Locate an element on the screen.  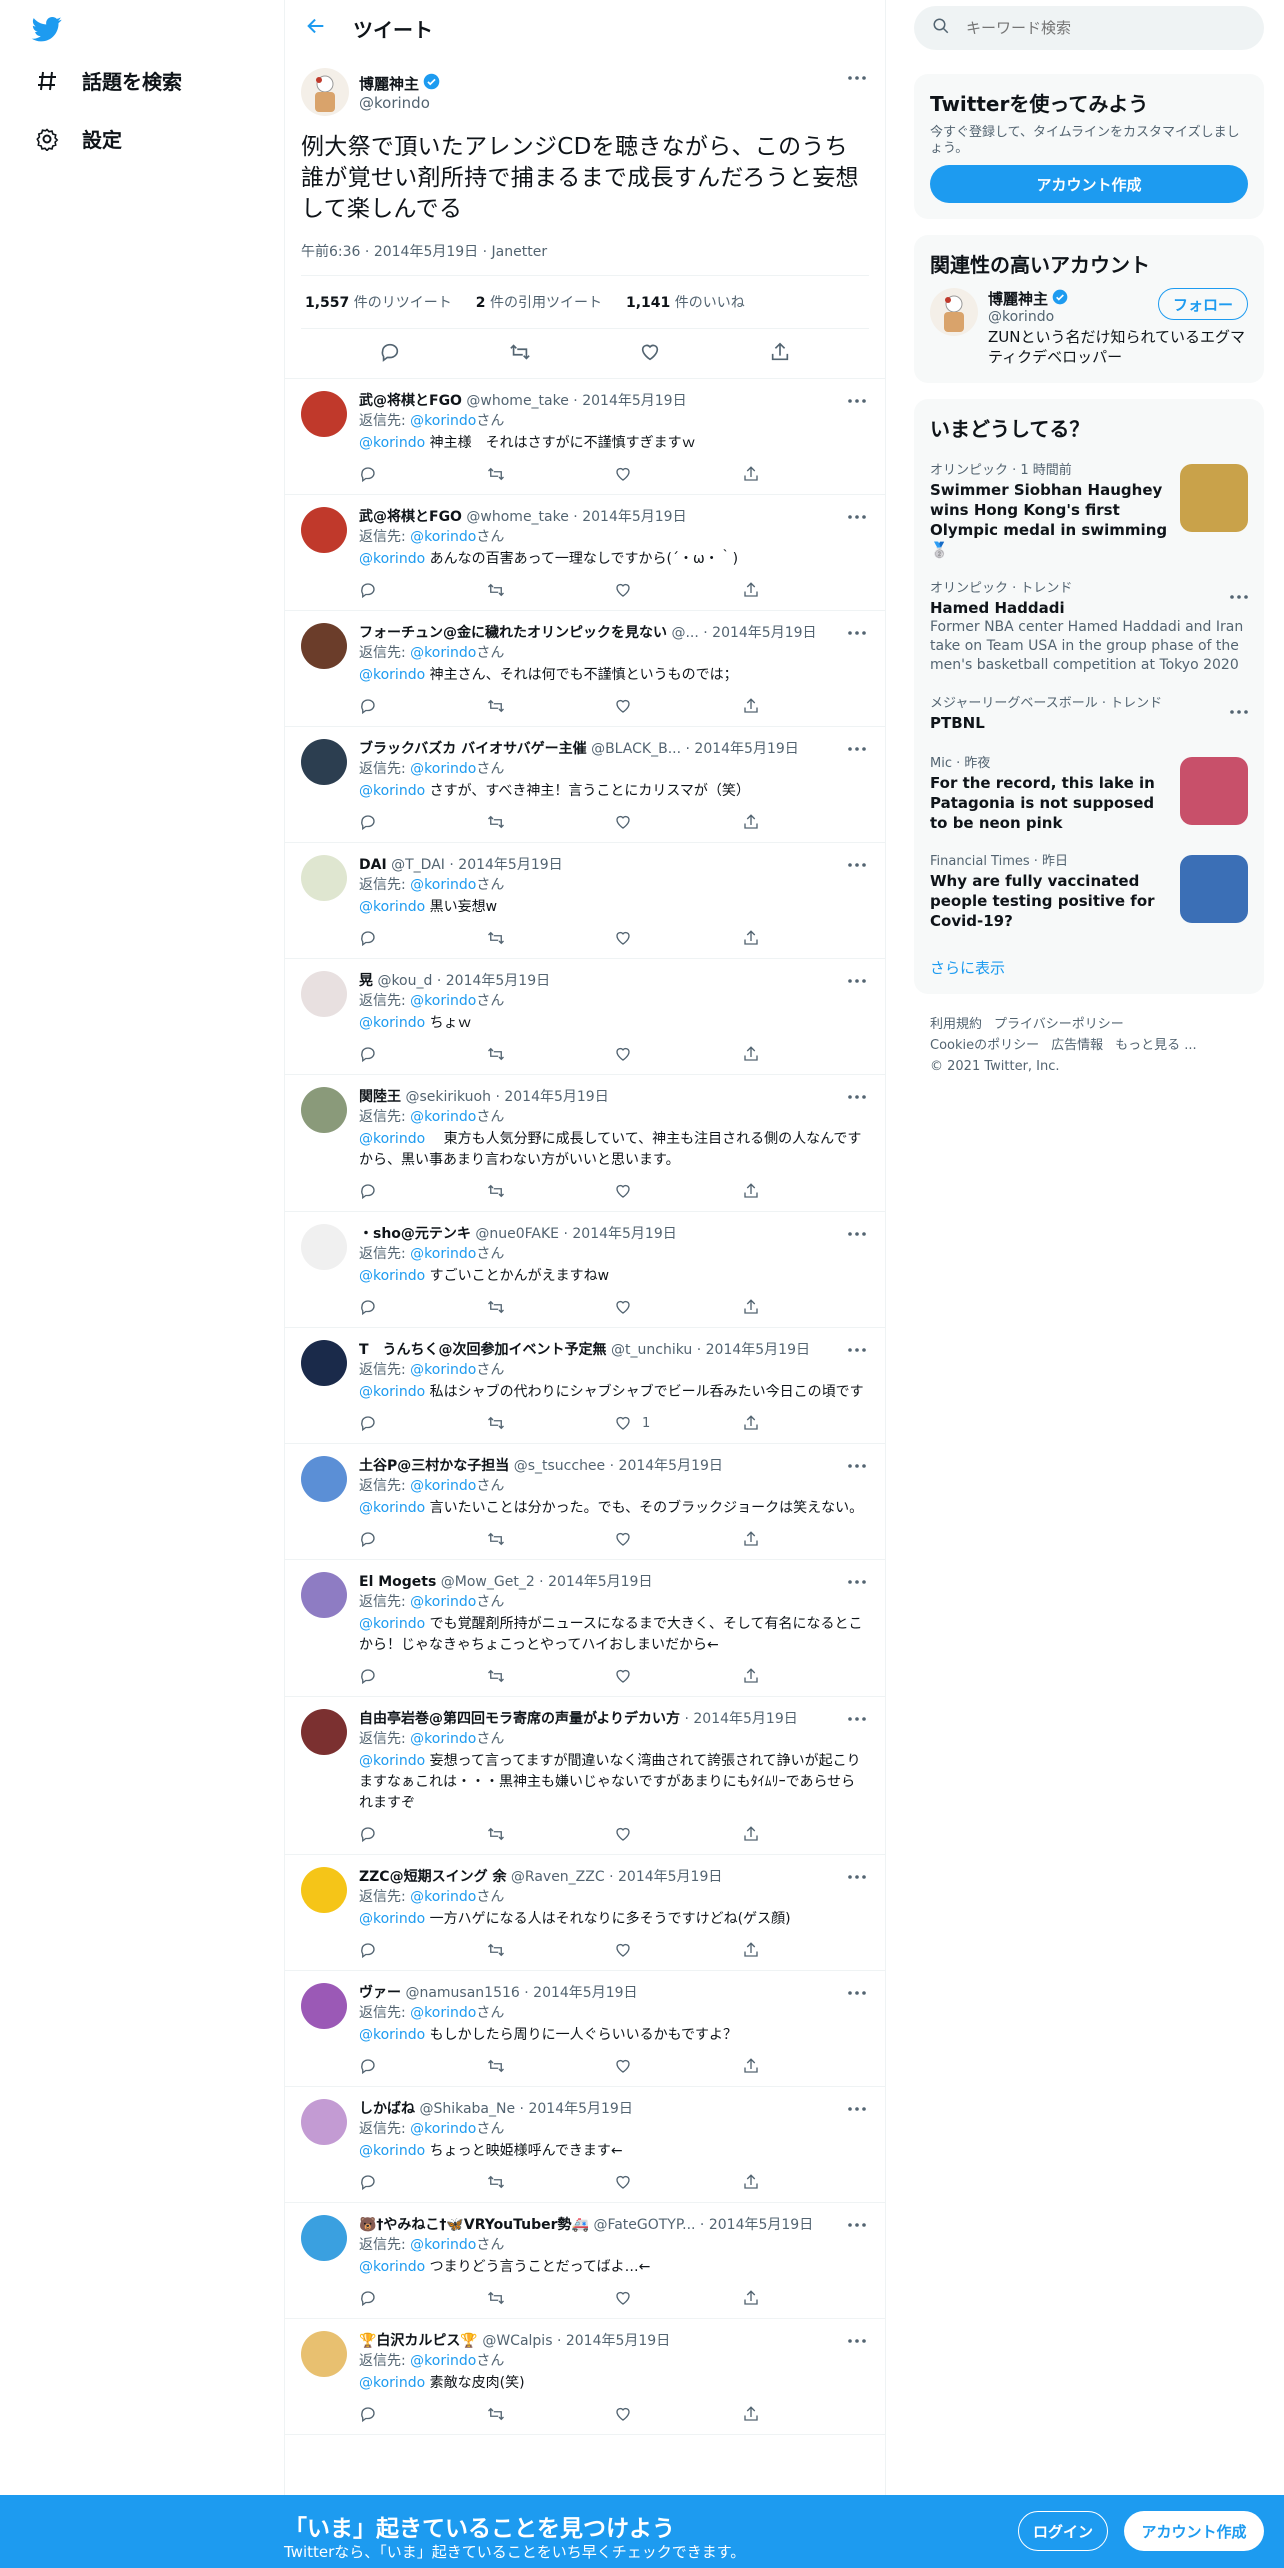
focus-tweet-author: 博麗神主 @korindo is located at coordinates (585, 92).